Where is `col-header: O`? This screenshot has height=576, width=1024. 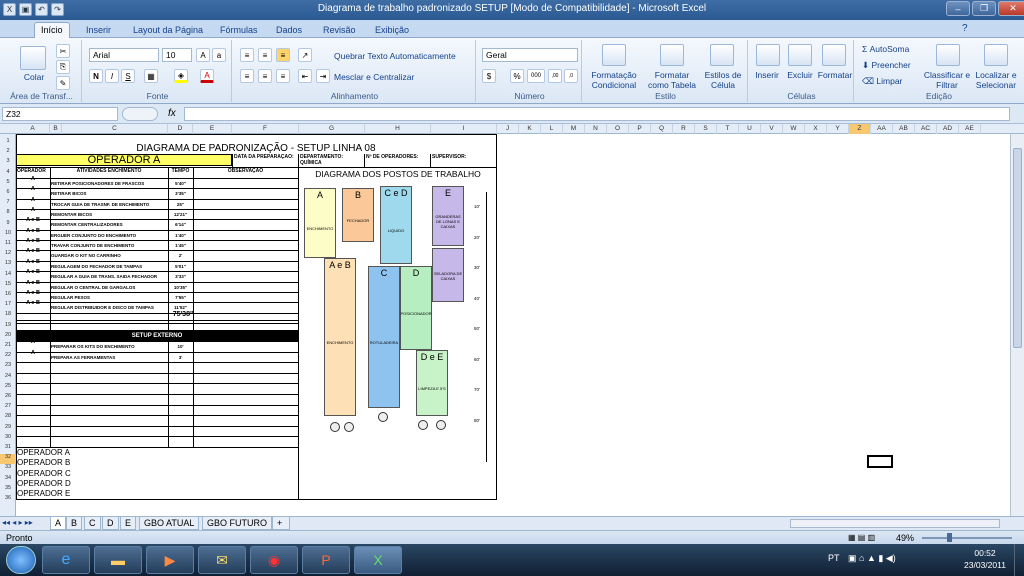
col-header: O is located at coordinates (618, 129).